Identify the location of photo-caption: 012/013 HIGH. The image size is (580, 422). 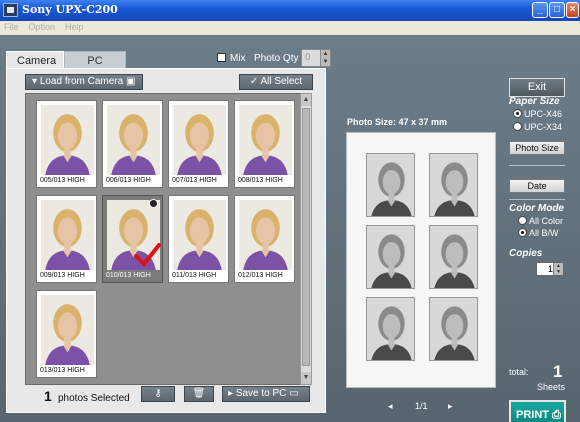
(260, 275).